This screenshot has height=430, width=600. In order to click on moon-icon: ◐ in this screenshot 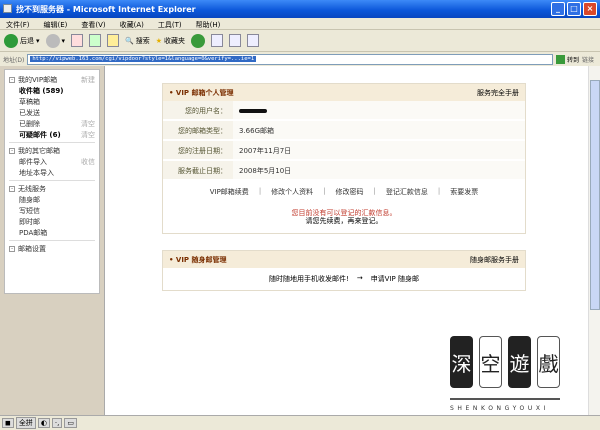, I will do `click(43, 423)`.